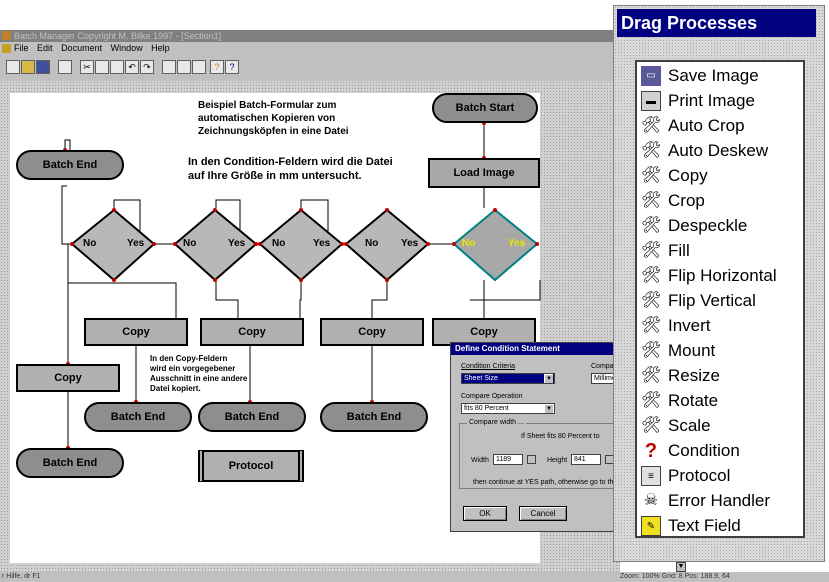 The width and height of the screenshot is (829, 582). Describe the element at coordinates (136, 243) in the screenshot. I see `diamond-1-yes: Yes` at that location.